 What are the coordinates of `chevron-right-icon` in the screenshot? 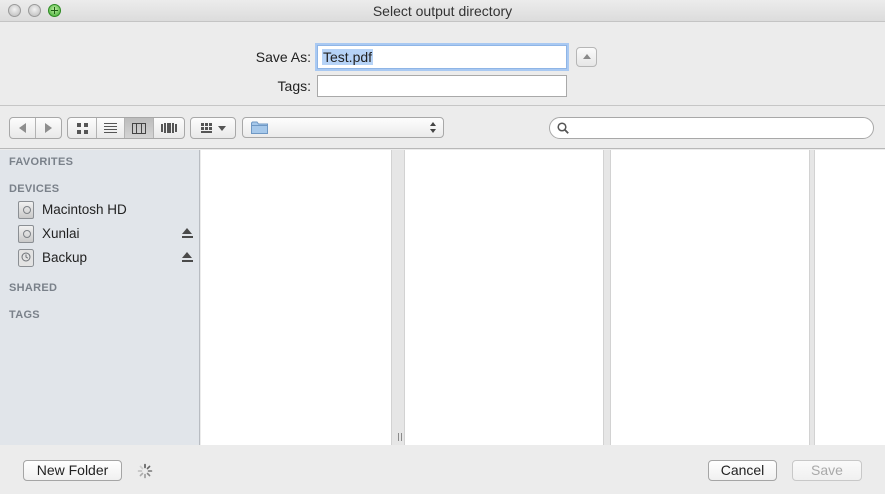 It's located at (48, 128).